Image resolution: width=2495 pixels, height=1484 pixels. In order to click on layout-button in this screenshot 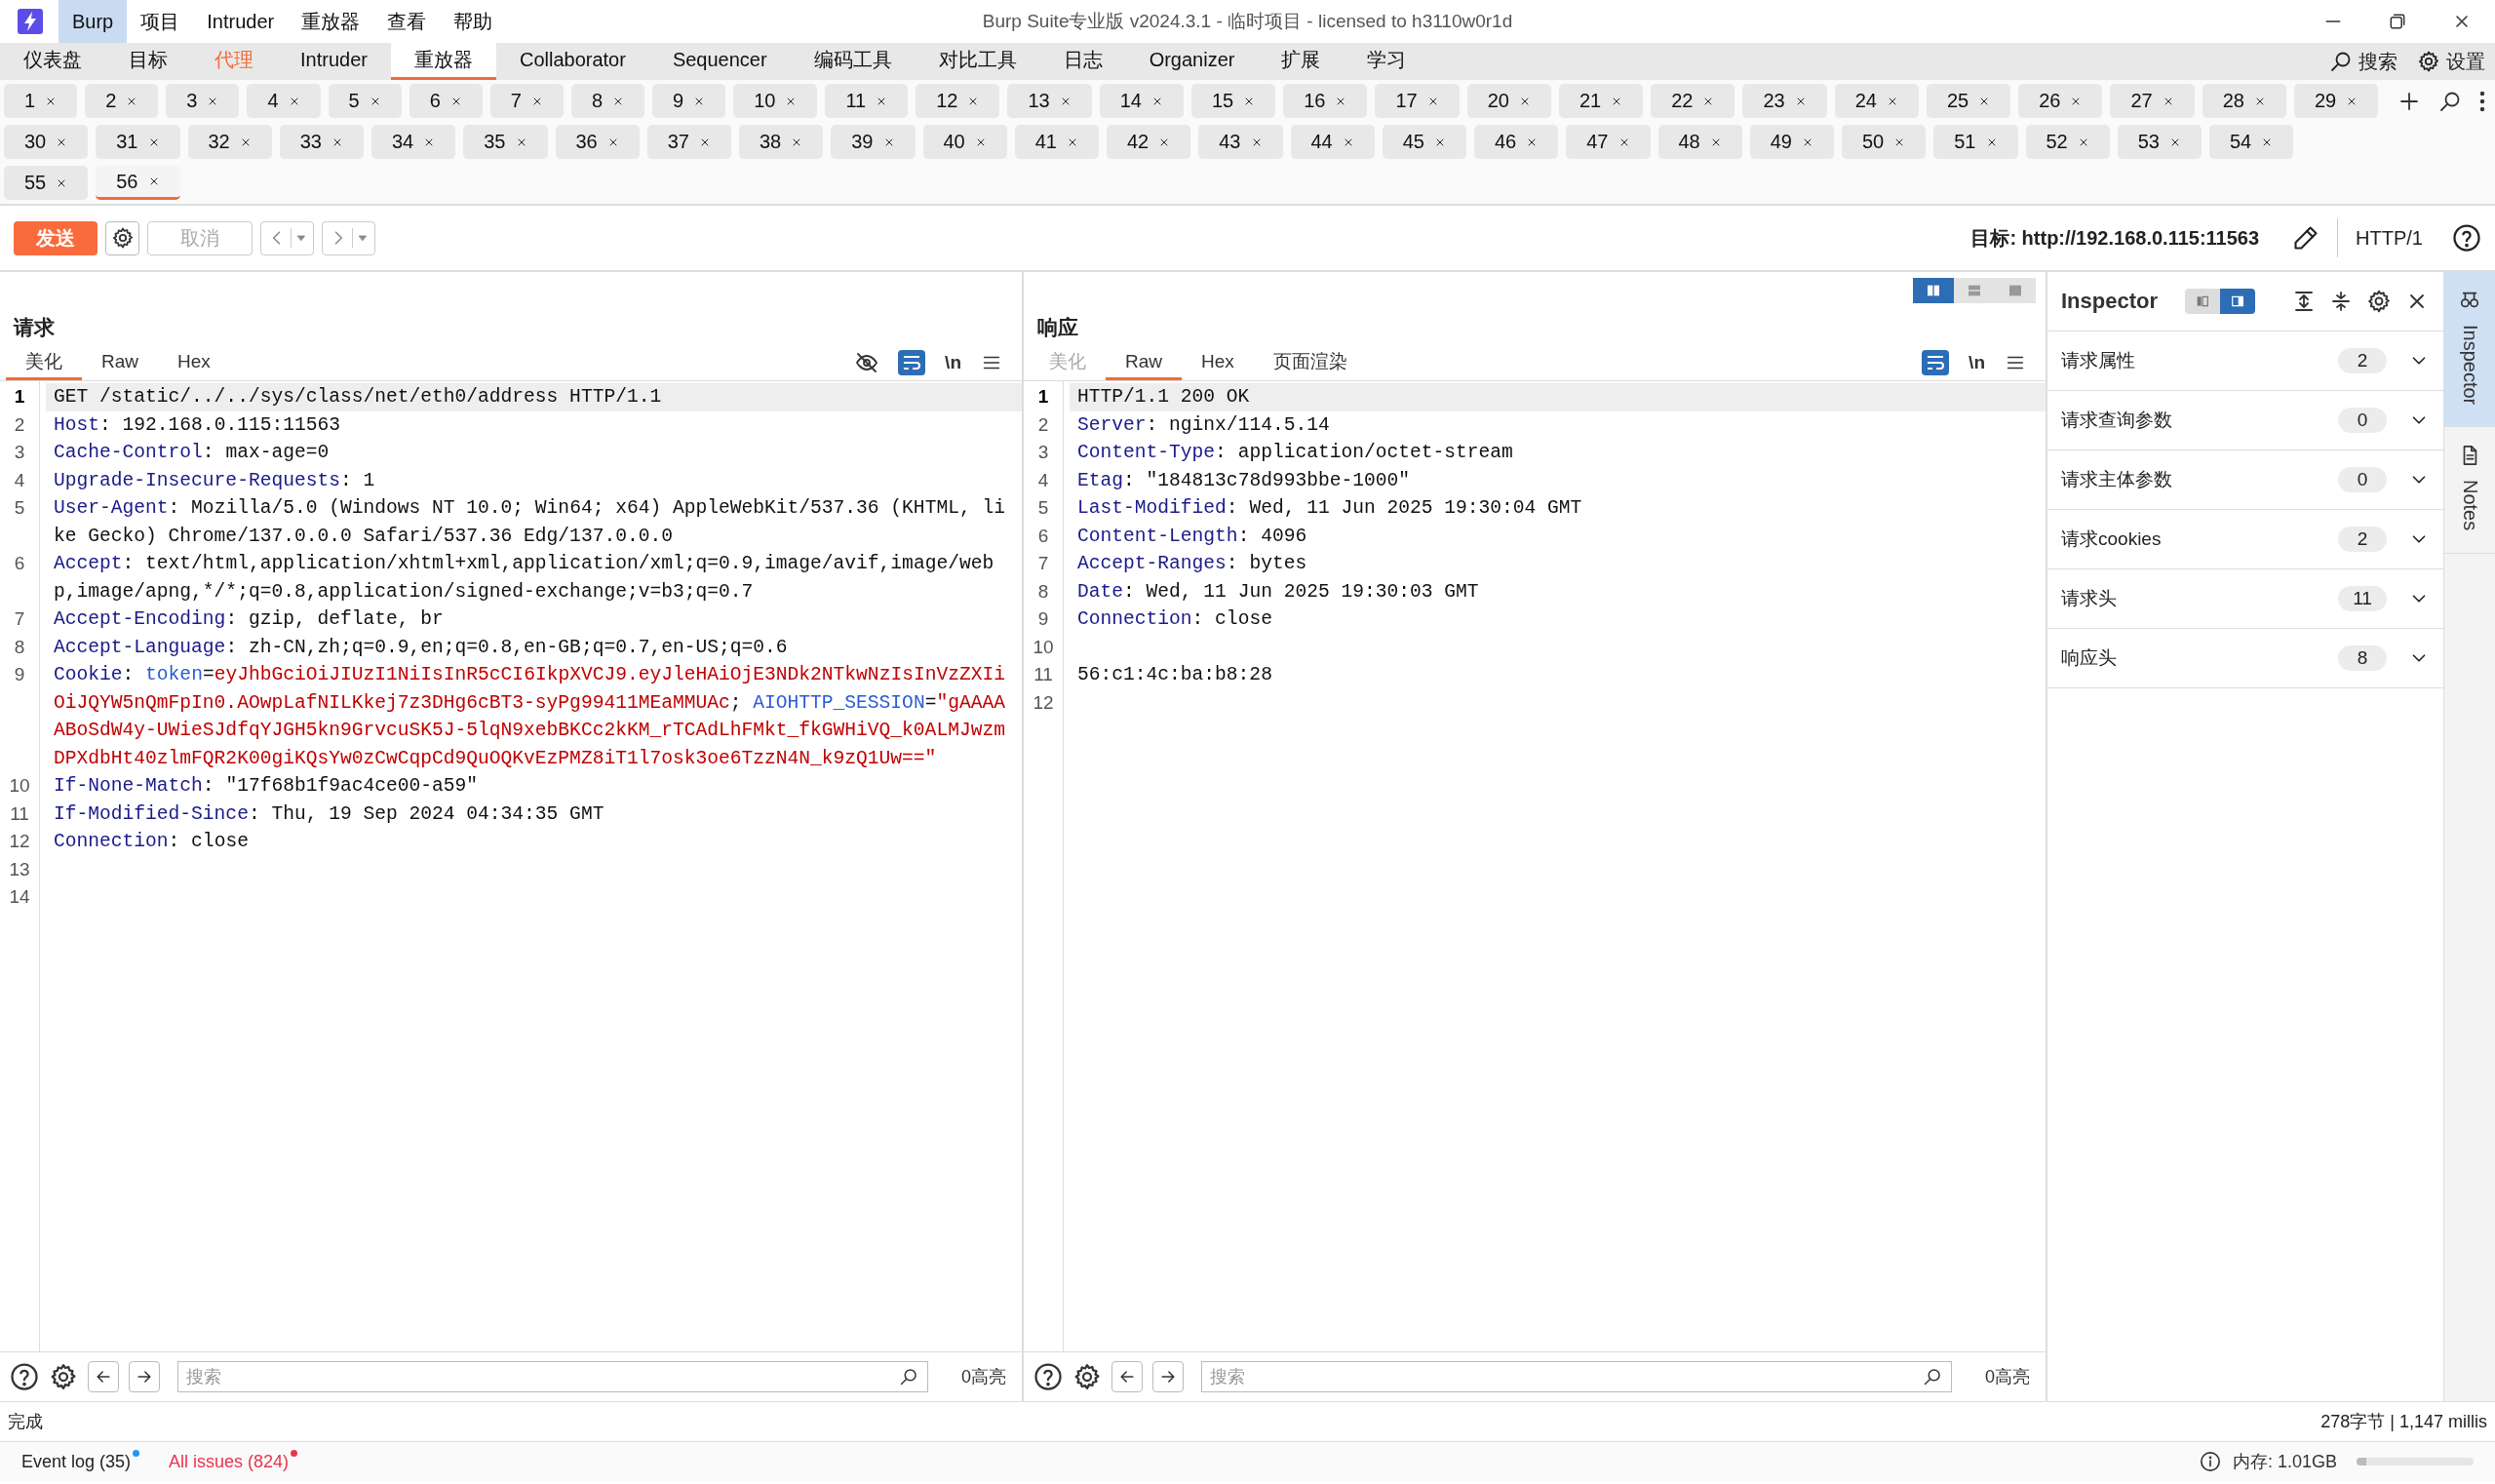, I will do `click(1933, 290)`.